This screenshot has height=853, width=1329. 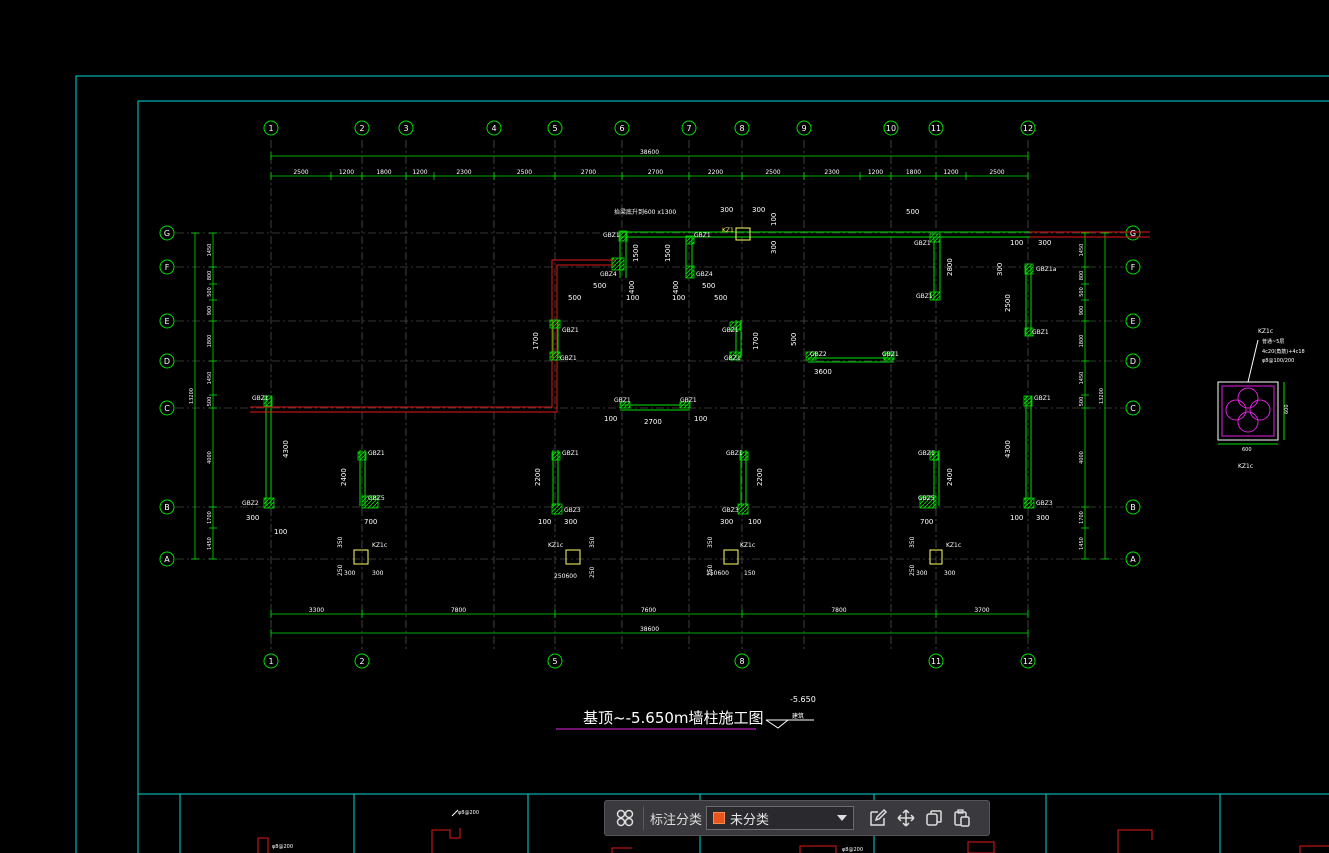 What do you see at coordinates (1132, 321) in the screenshot?
I see `axis-bubble-right-label: E` at bounding box center [1132, 321].